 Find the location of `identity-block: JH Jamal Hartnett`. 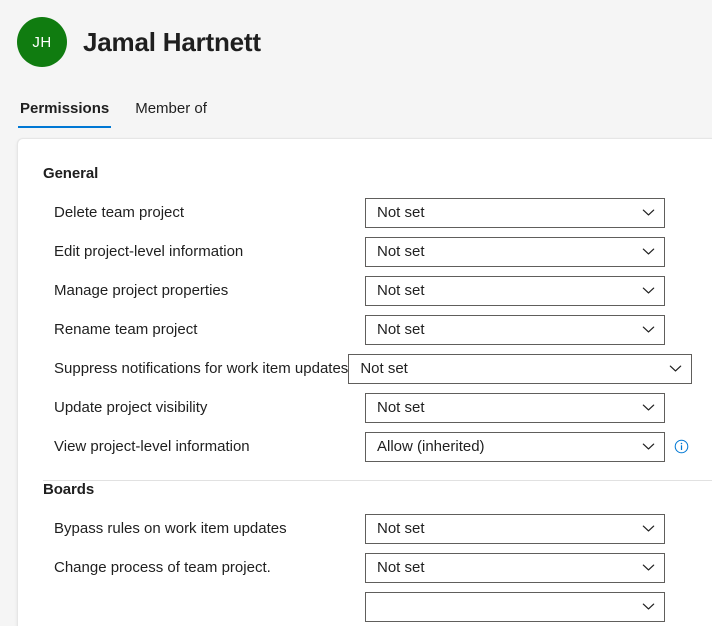

identity-block: JH Jamal Hartnett is located at coordinates (364, 42).